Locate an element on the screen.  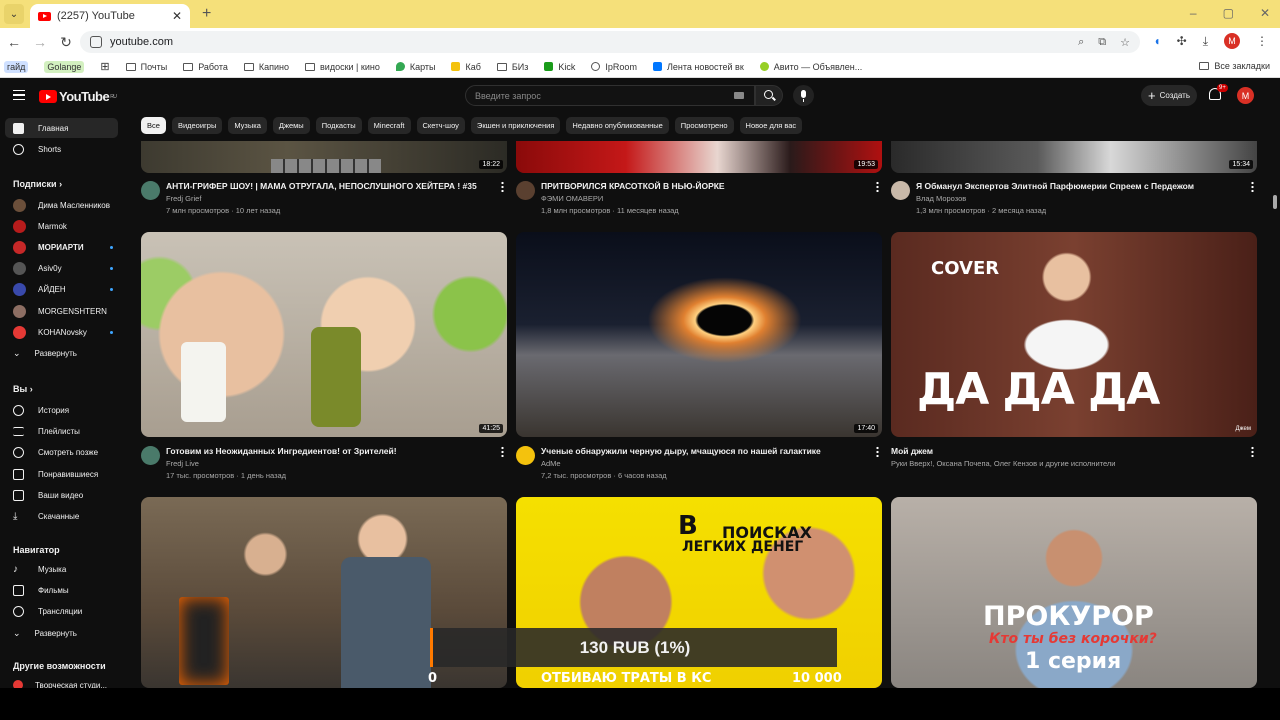
chip: Новое для вас is located at coordinates (771, 125).